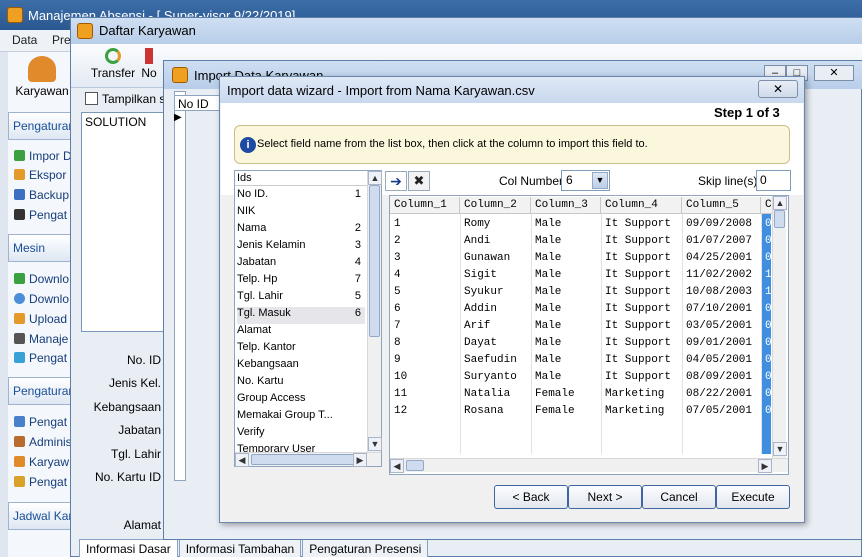 The width and height of the screenshot is (862, 557). What do you see at coordinates (91, 98) in the screenshot?
I see `checkbox` at bounding box center [91, 98].